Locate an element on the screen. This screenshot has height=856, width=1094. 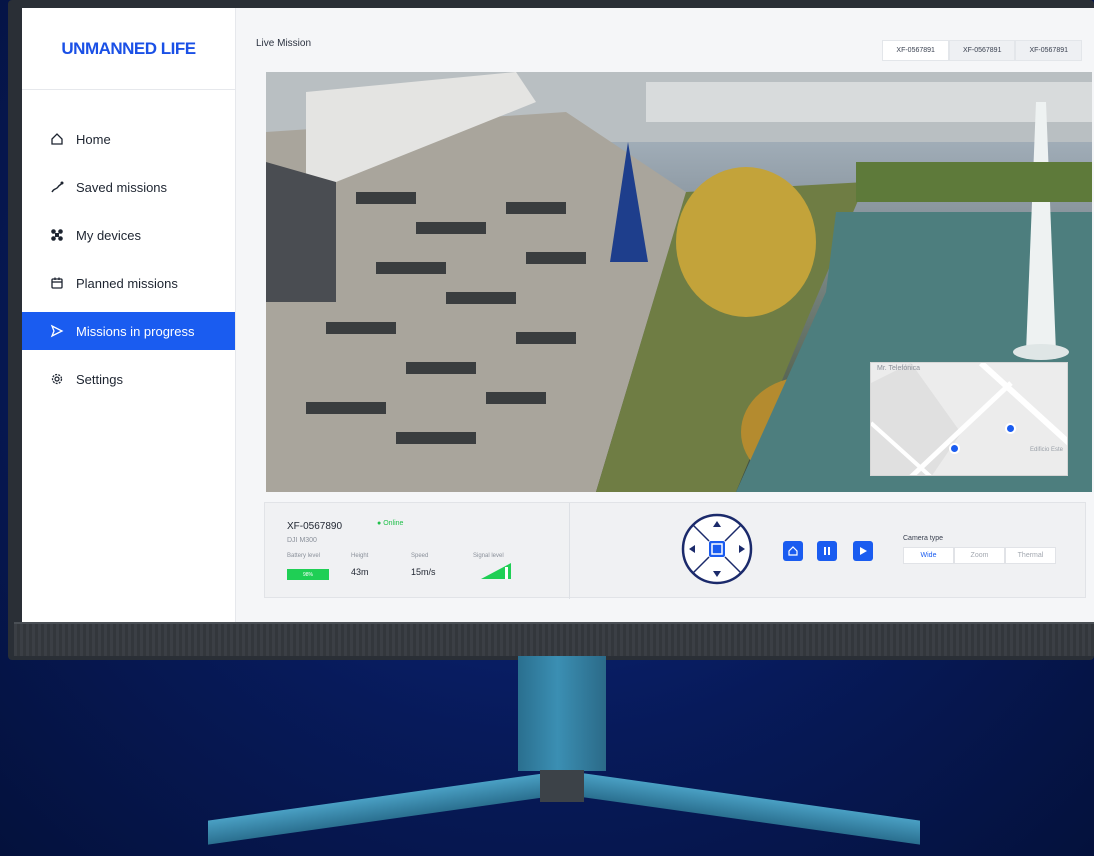
sidebar-item-label: Missions in progress is located at coordinates (135, 331).